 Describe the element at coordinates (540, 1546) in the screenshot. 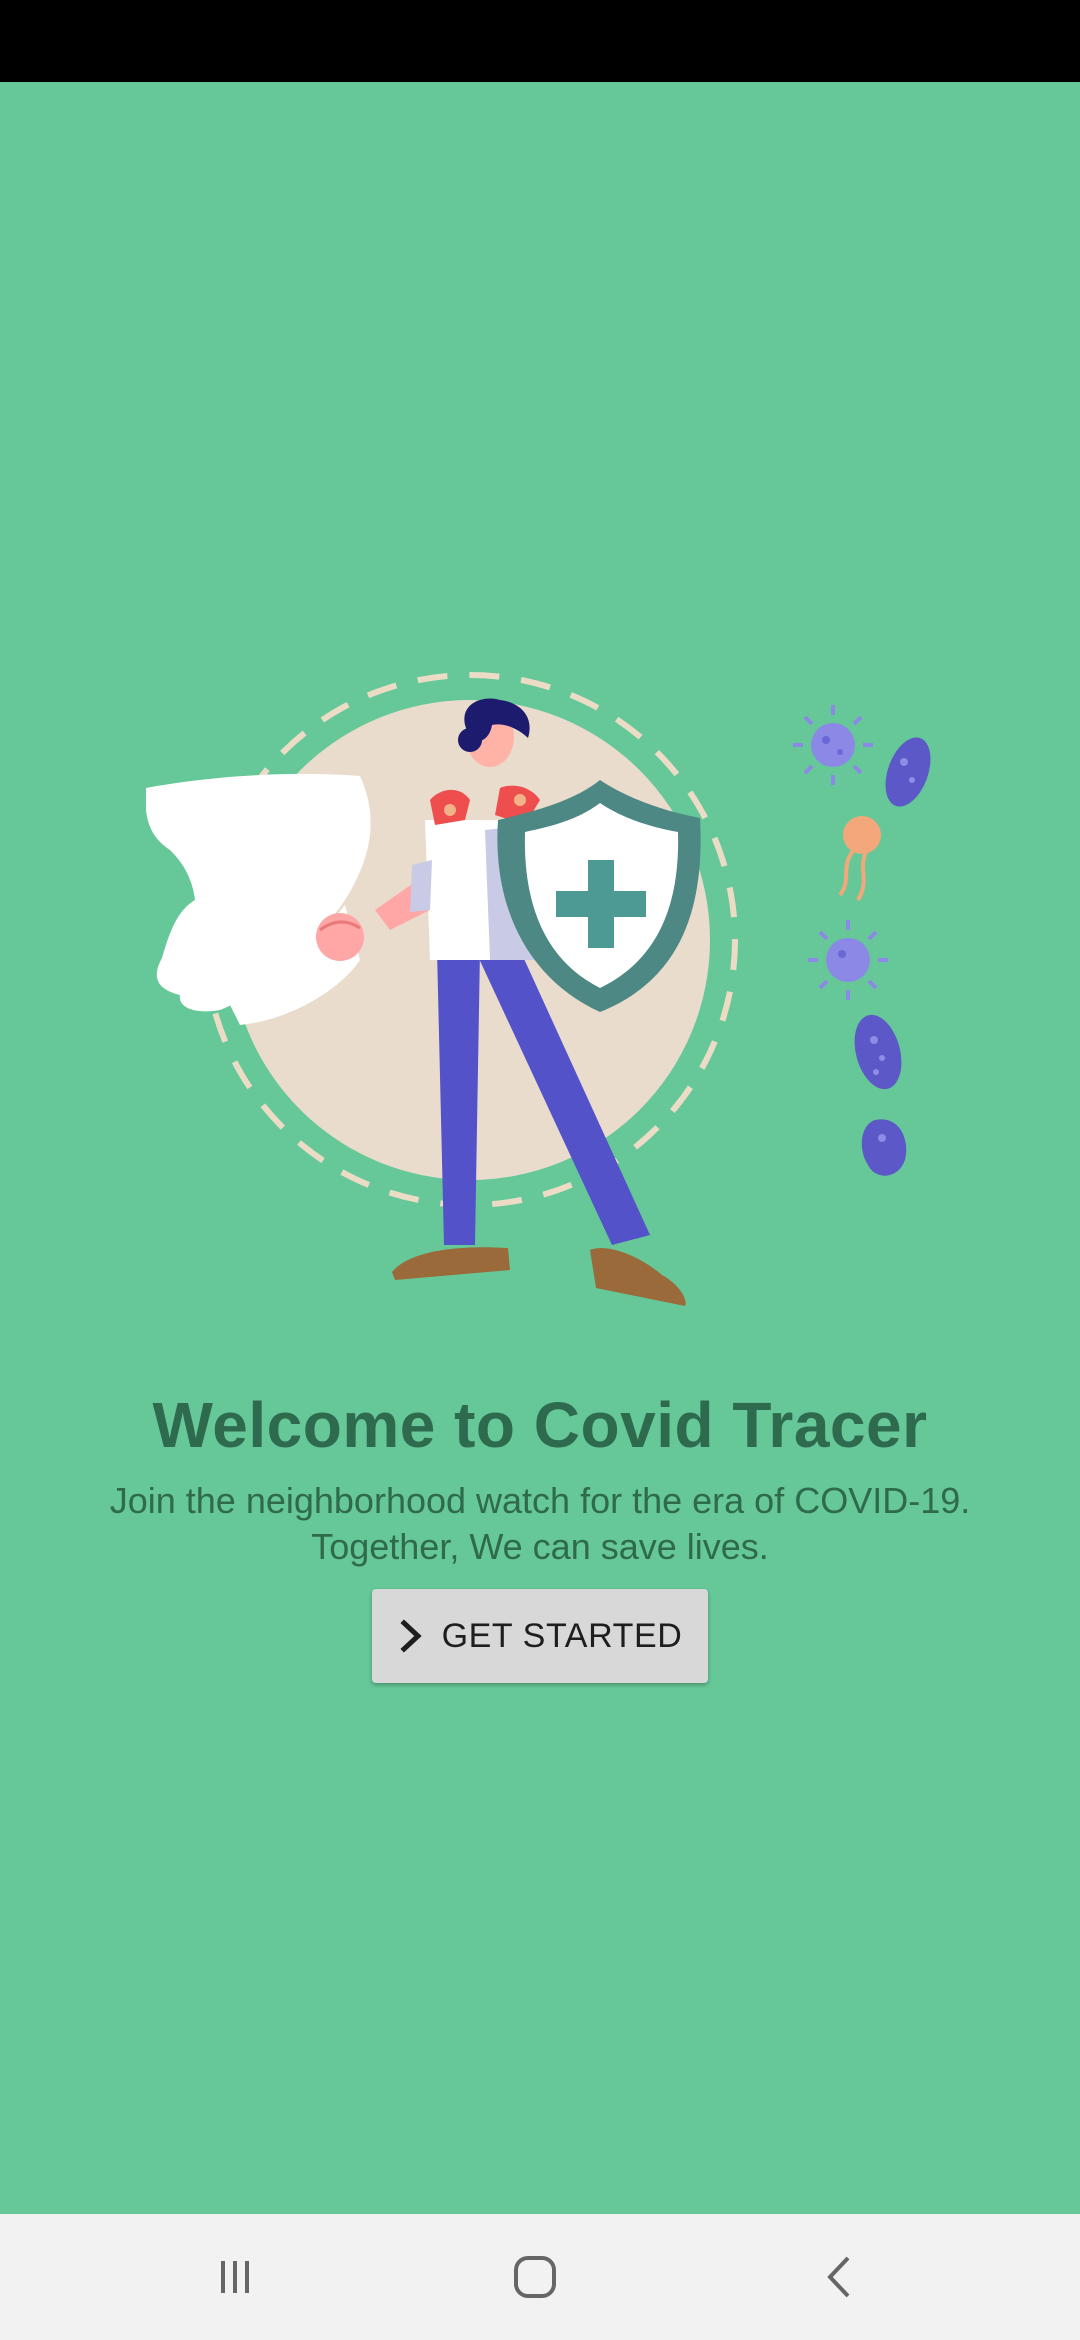

I see `subtitle-line-2: Together, We can save lives.` at that location.